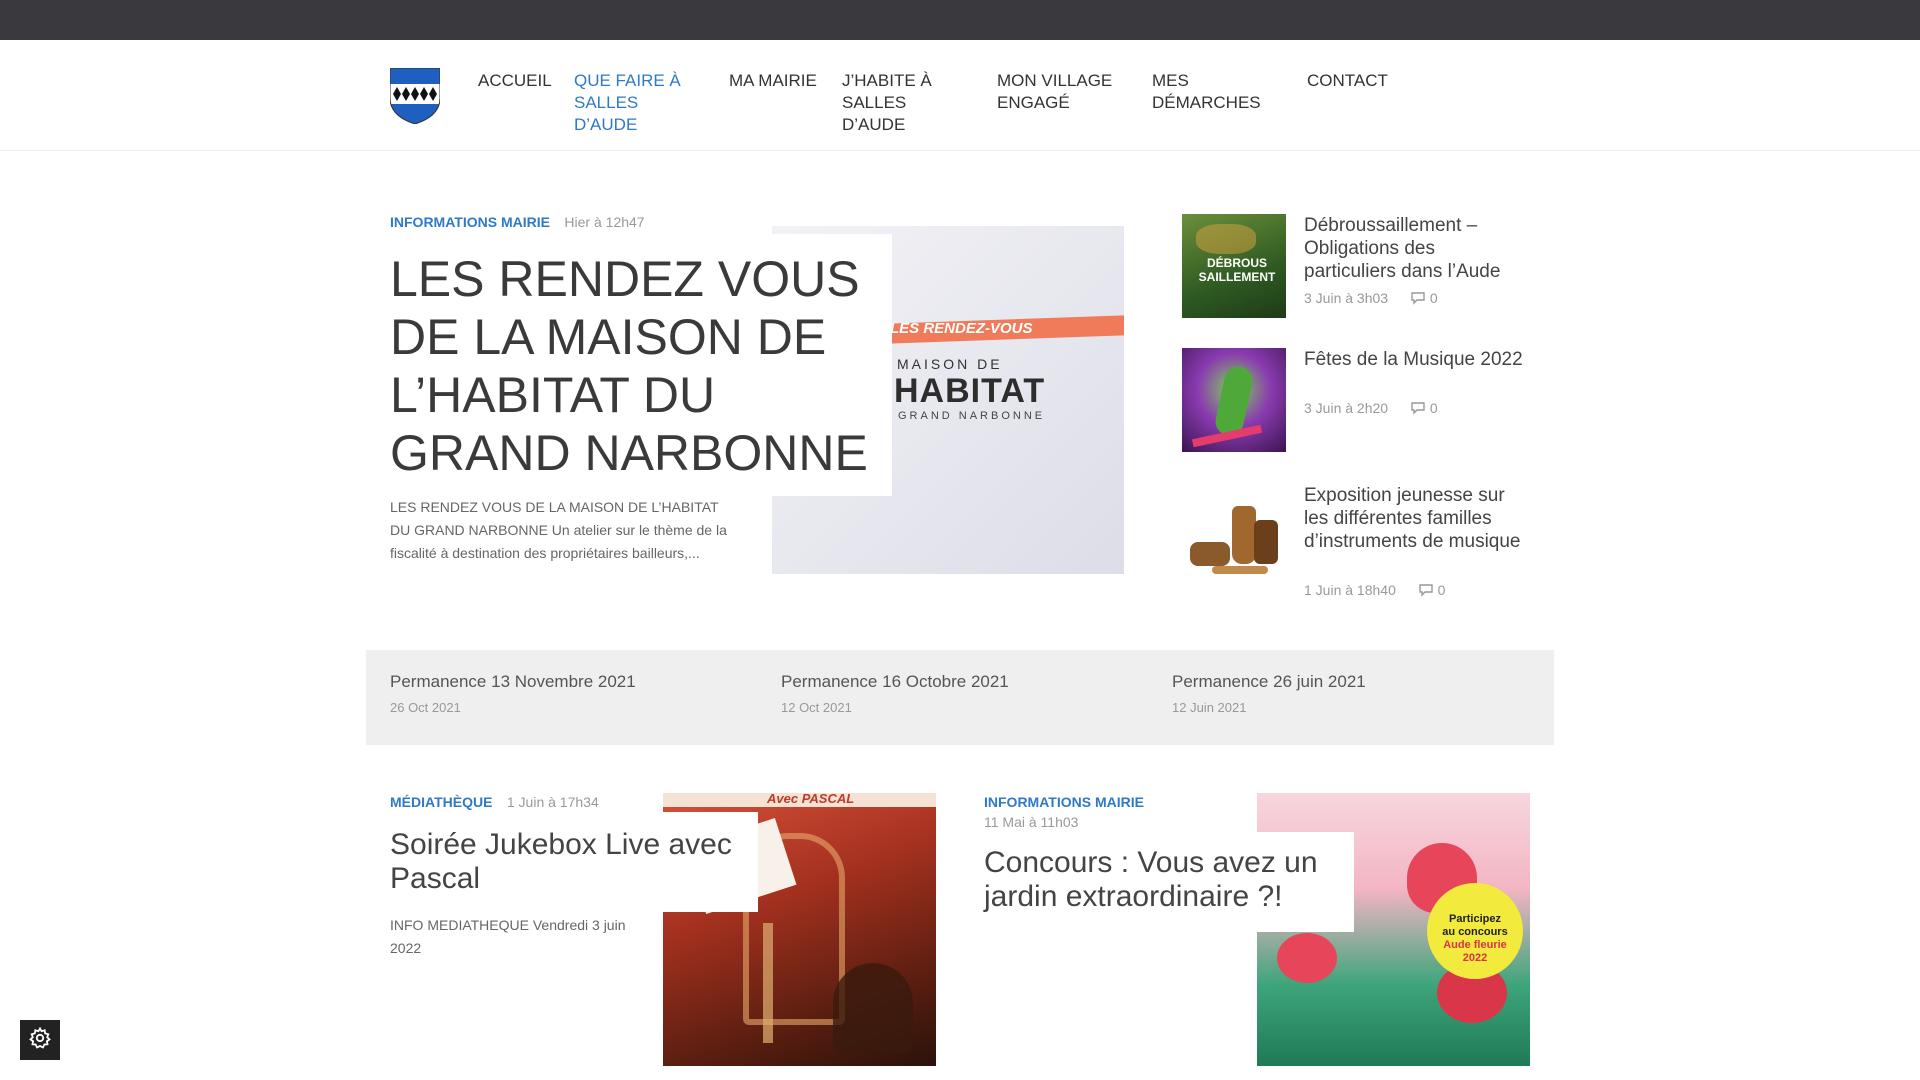 This screenshot has height=1080, width=1920. I want to click on side-post: Fêtes de la Musique 2022 3 Juin à 2h20 0, so click(1353, 403).